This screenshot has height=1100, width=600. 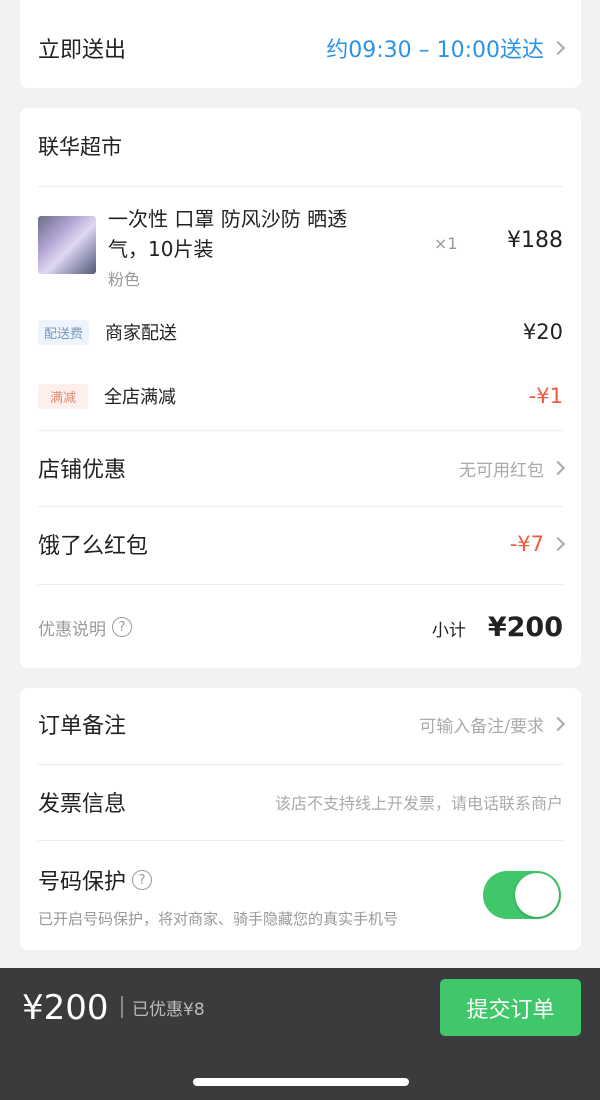 What do you see at coordinates (122, 1007) in the screenshot?
I see `separator` at bounding box center [122, 1007].